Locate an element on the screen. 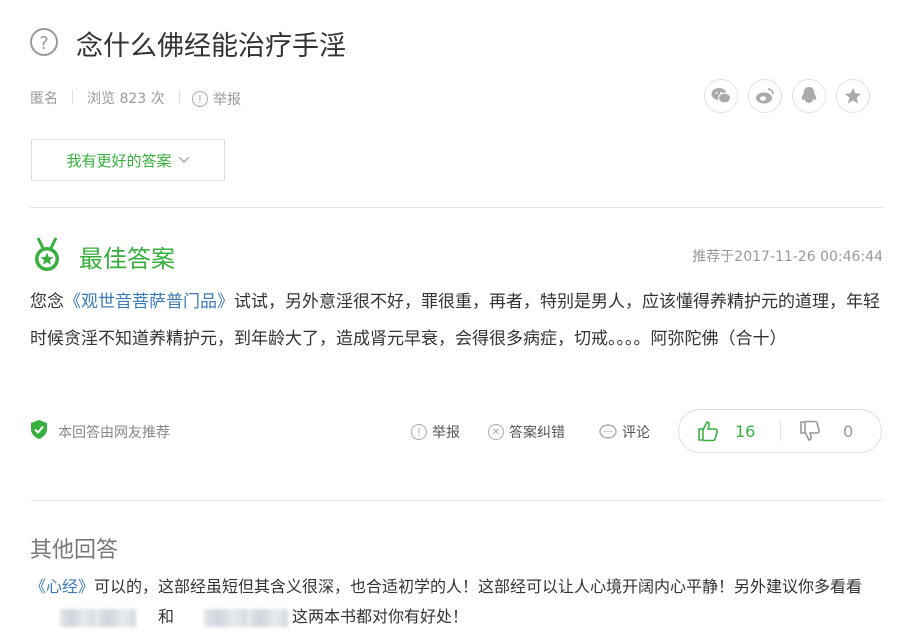  book-link: 《心经》 is located at coordinates (62, 586).